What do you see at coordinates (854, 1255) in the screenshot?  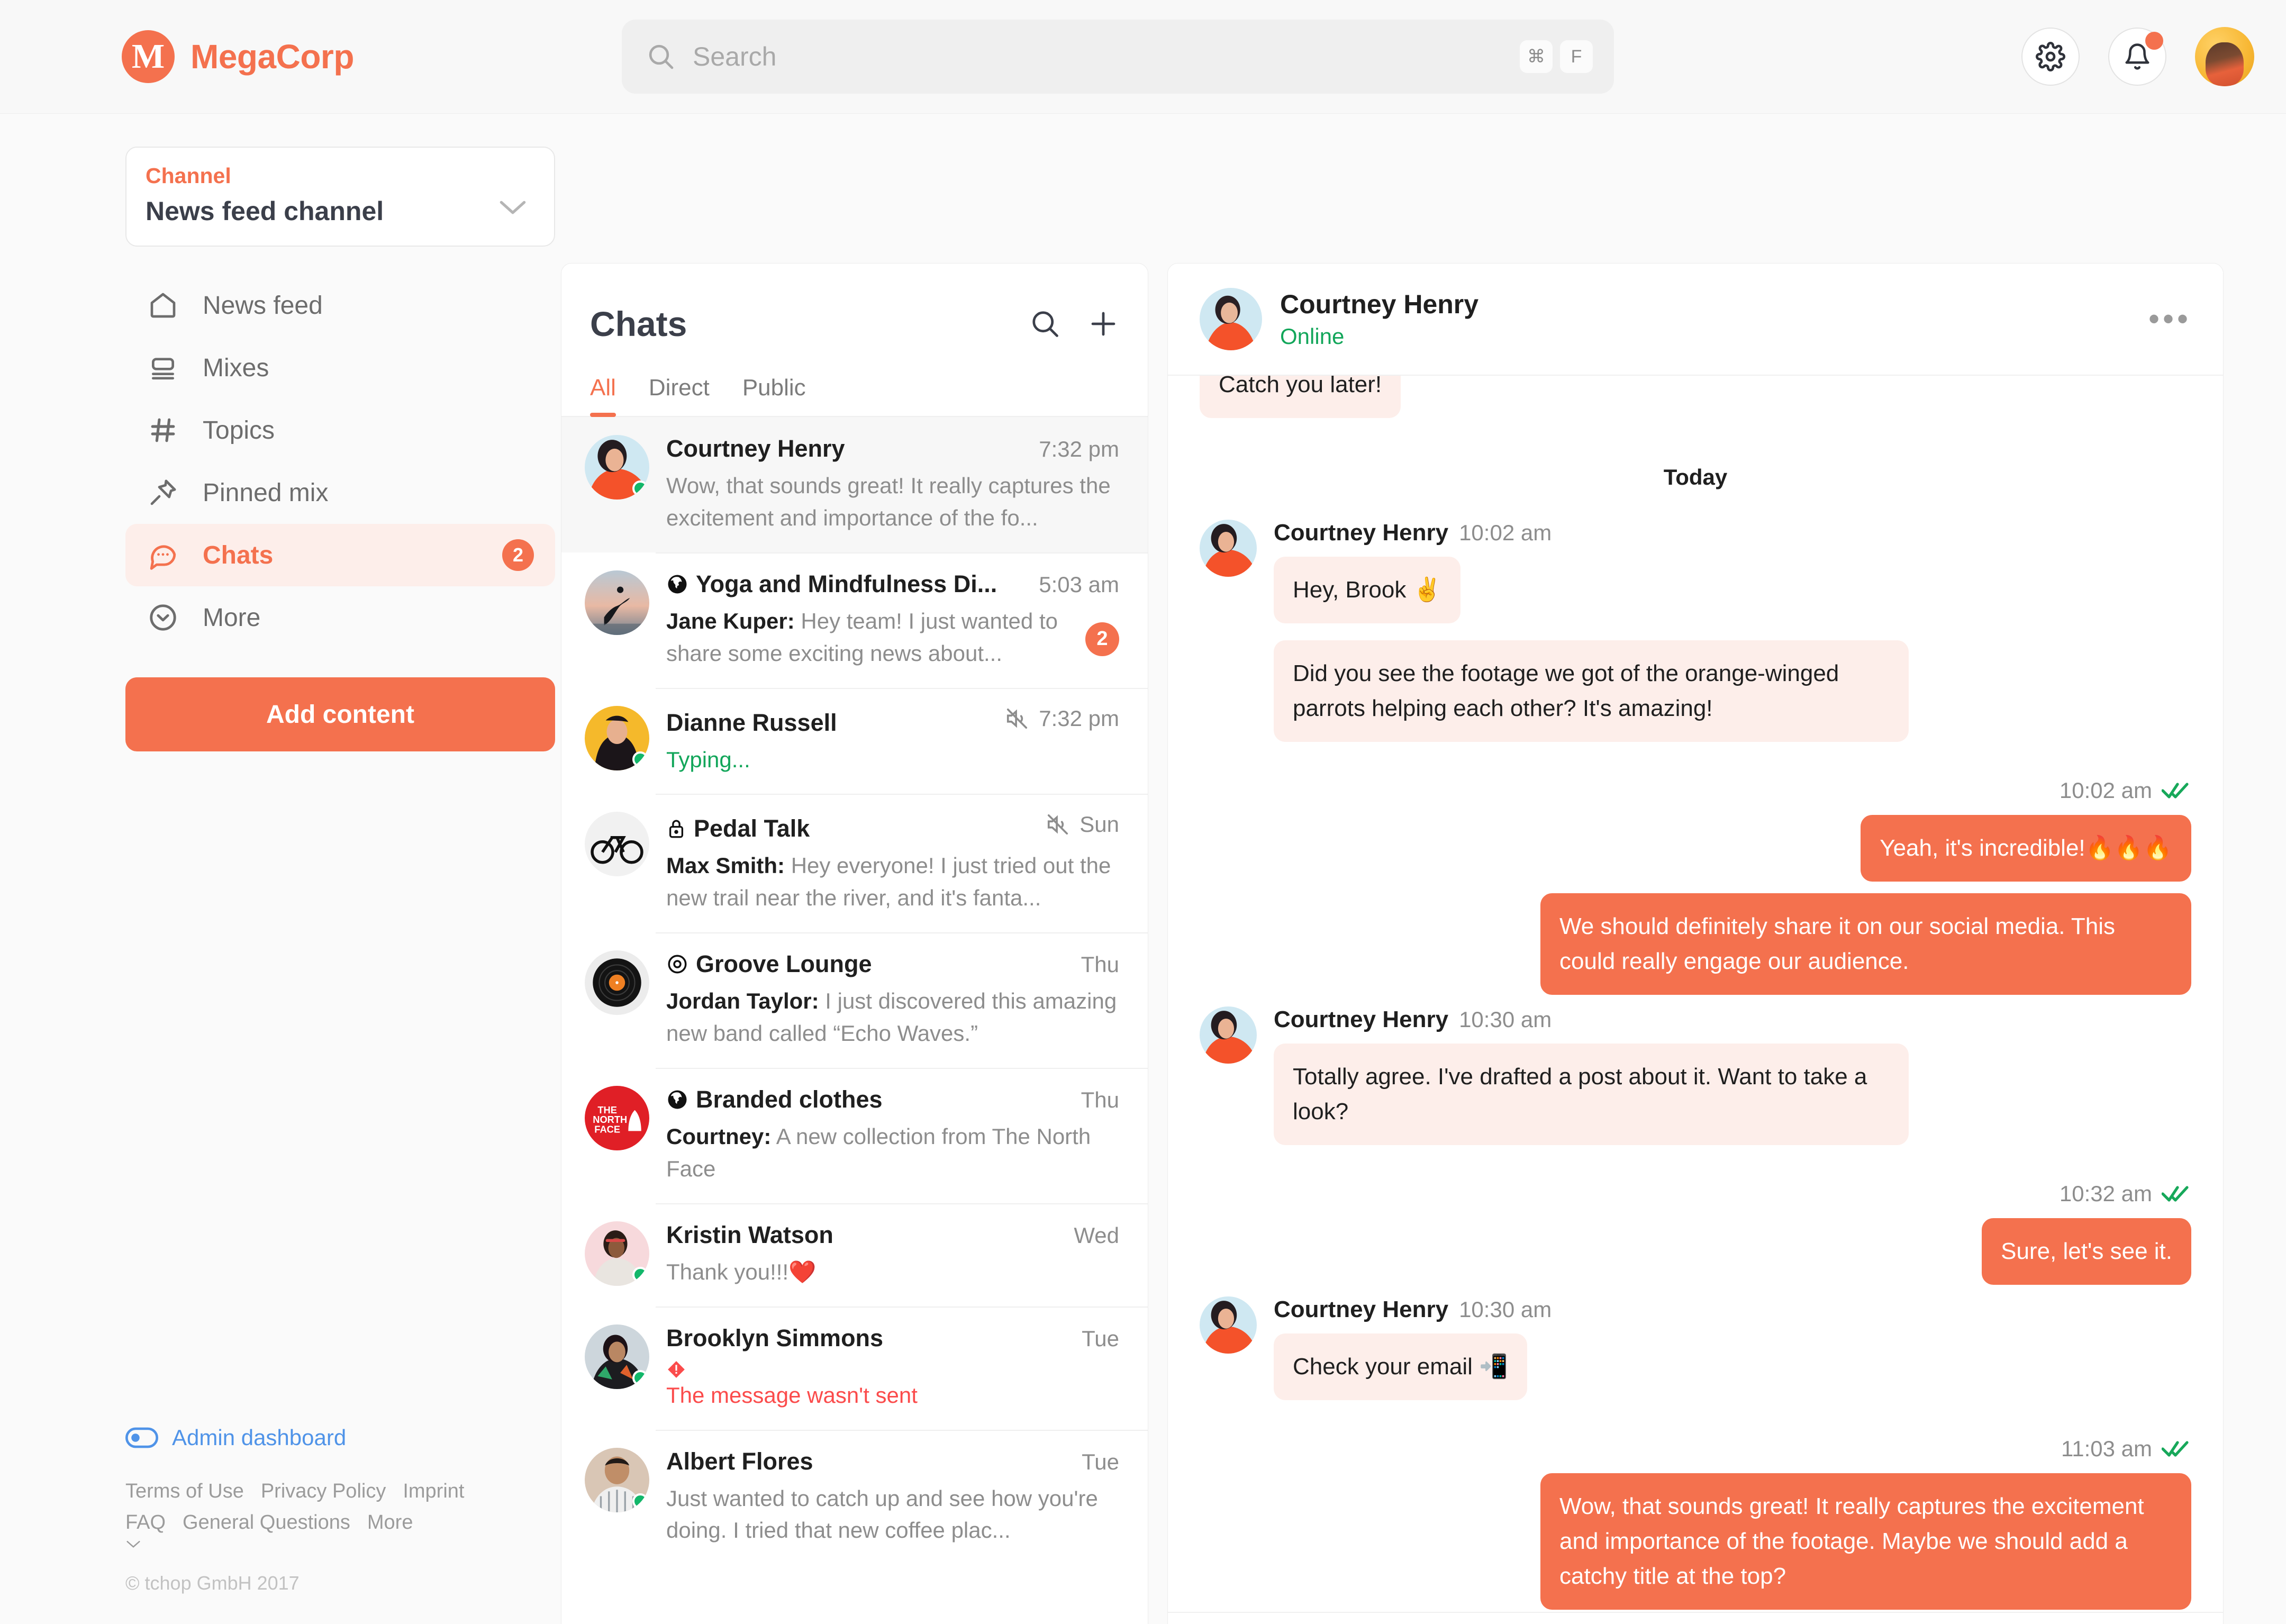 I see `list-item: Kristin Watson Wed Thank you!!!❤️` at bounding box center [854, 1255].